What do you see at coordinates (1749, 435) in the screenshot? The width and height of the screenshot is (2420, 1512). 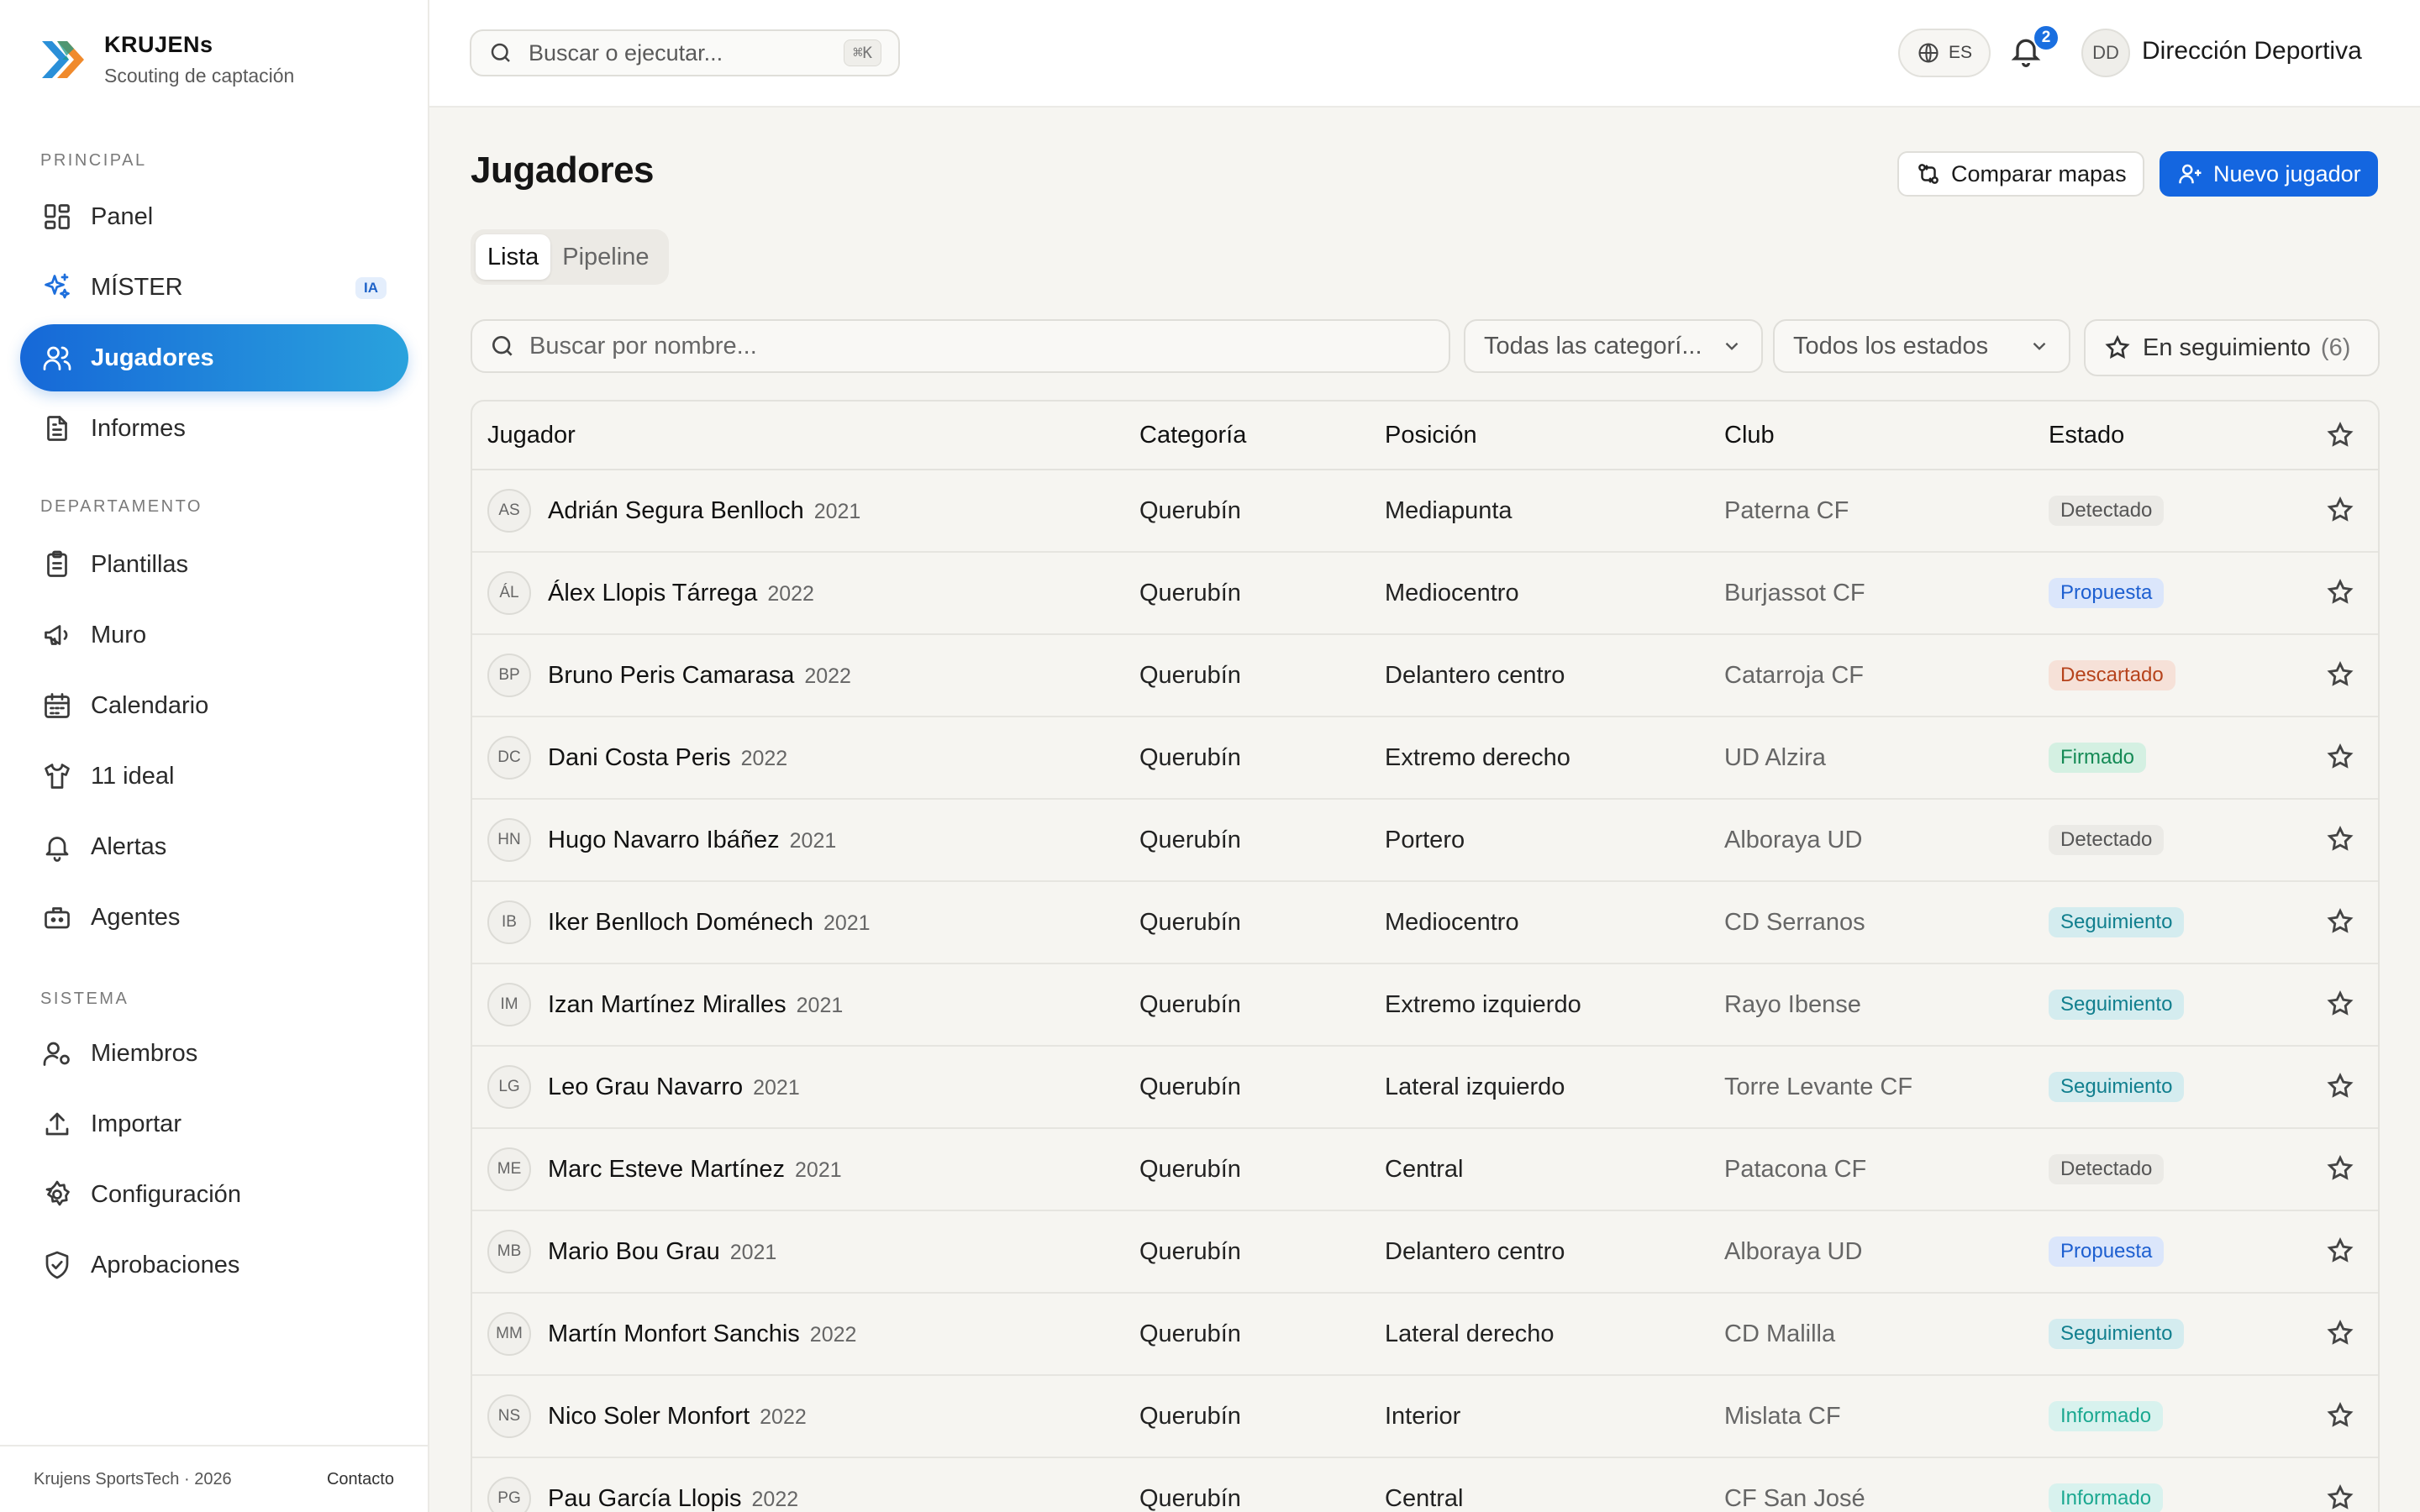 I see `column-header-club: Club` at bounding box center [1749, 435].